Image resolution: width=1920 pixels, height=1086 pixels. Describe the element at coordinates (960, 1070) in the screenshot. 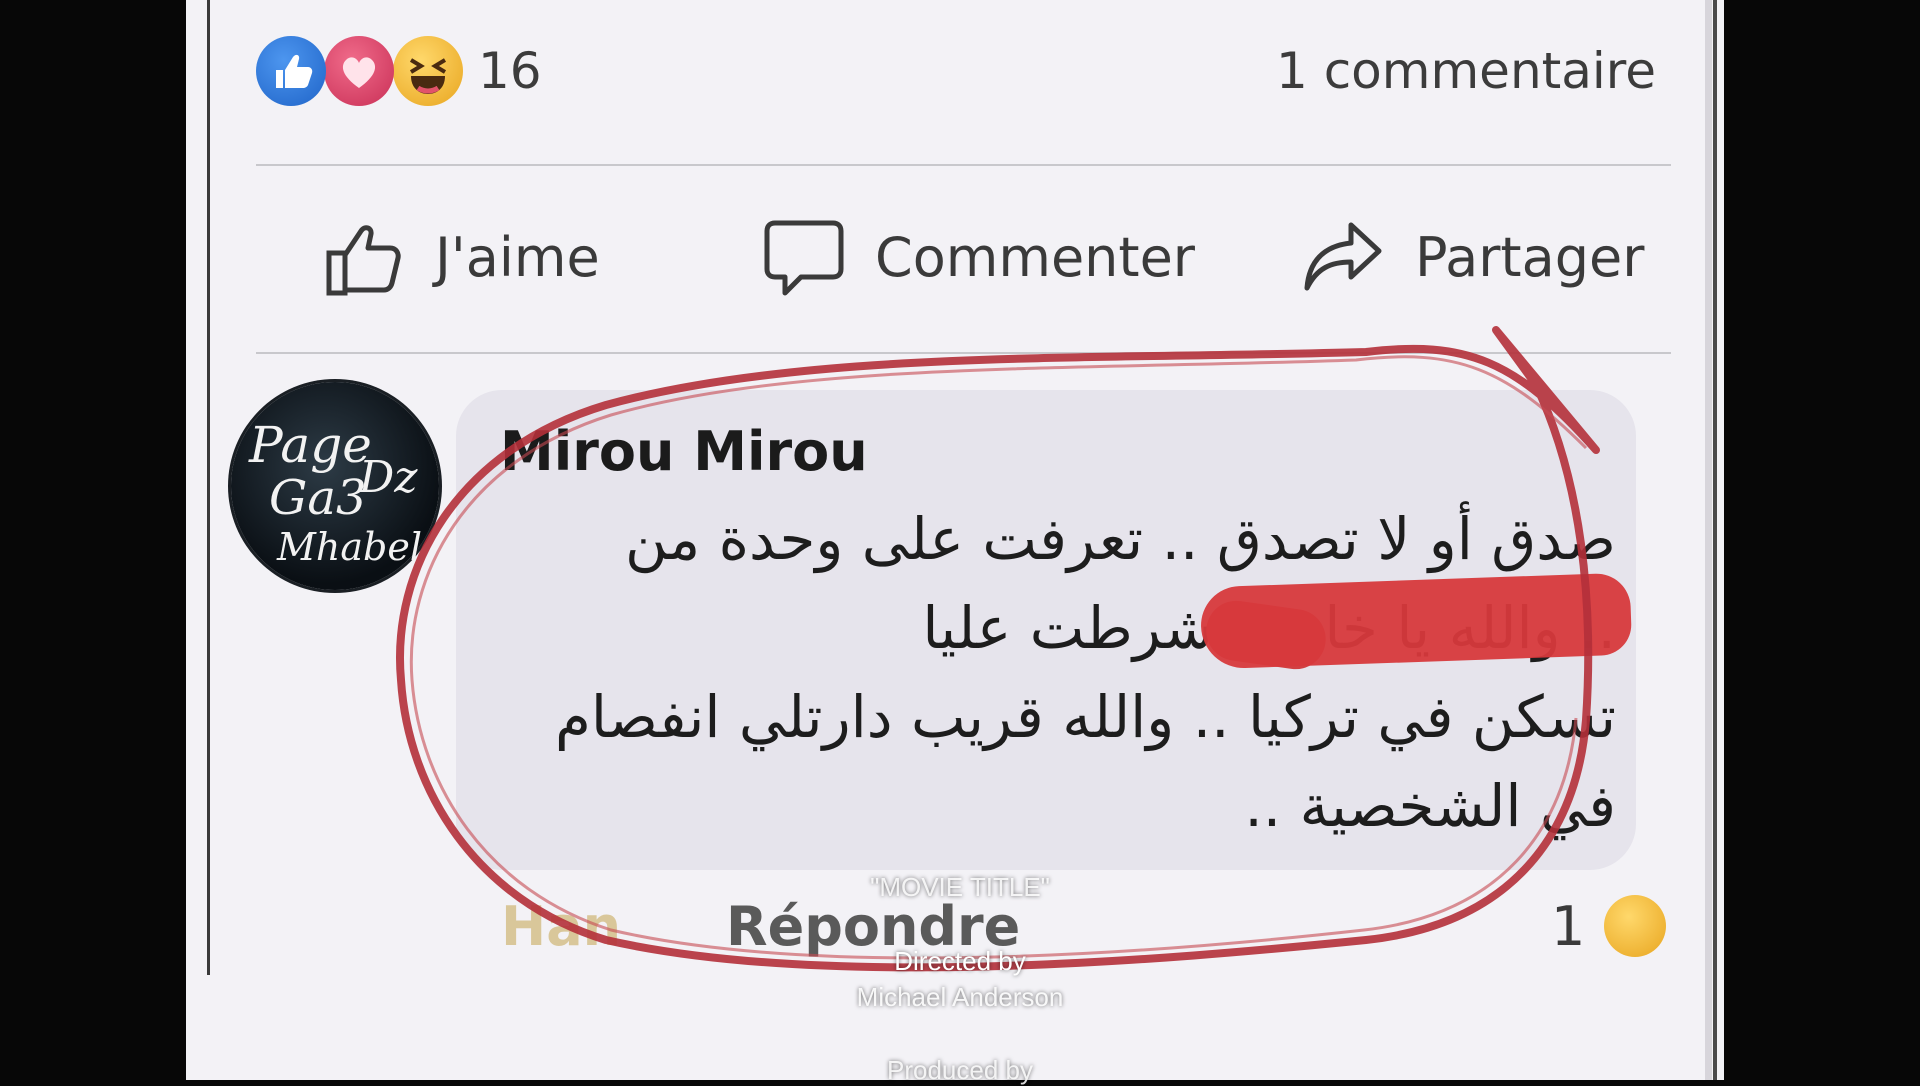

I see `credit-produced-by: Produced by` at that location.